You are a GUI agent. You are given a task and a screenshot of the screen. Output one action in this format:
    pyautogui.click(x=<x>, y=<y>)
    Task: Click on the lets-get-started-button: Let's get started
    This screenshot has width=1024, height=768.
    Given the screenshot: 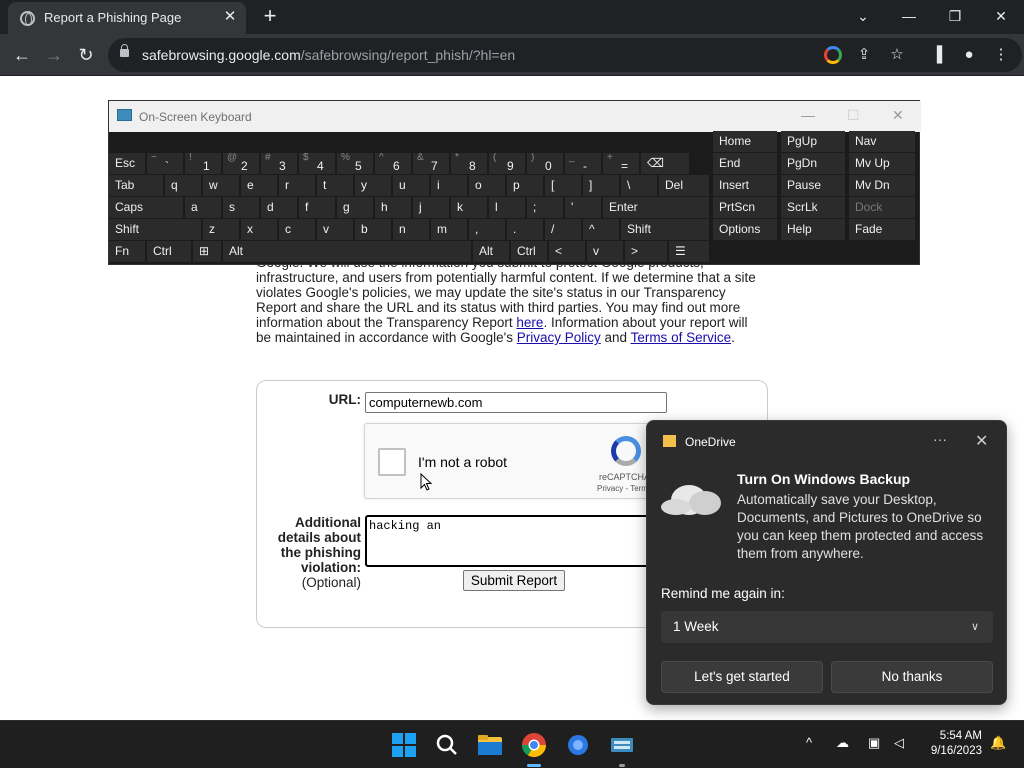 What is the action you would take?
    pyautogui.click(x=742, y=677)
    